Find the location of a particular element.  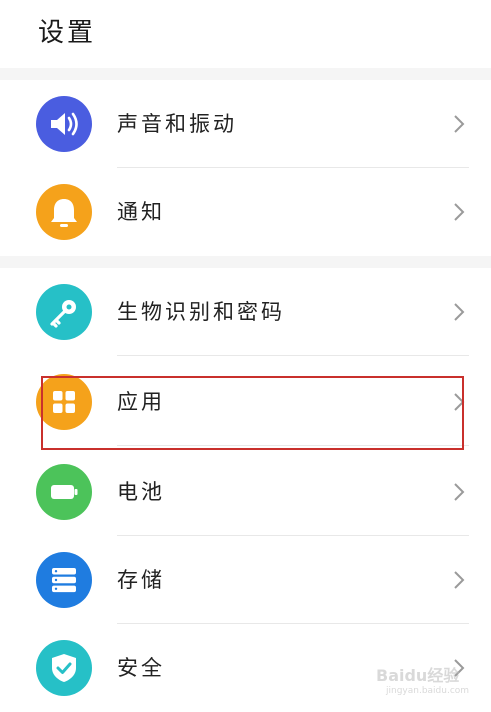

settings-item-label: 安全 is located at coordinates (141, 668).